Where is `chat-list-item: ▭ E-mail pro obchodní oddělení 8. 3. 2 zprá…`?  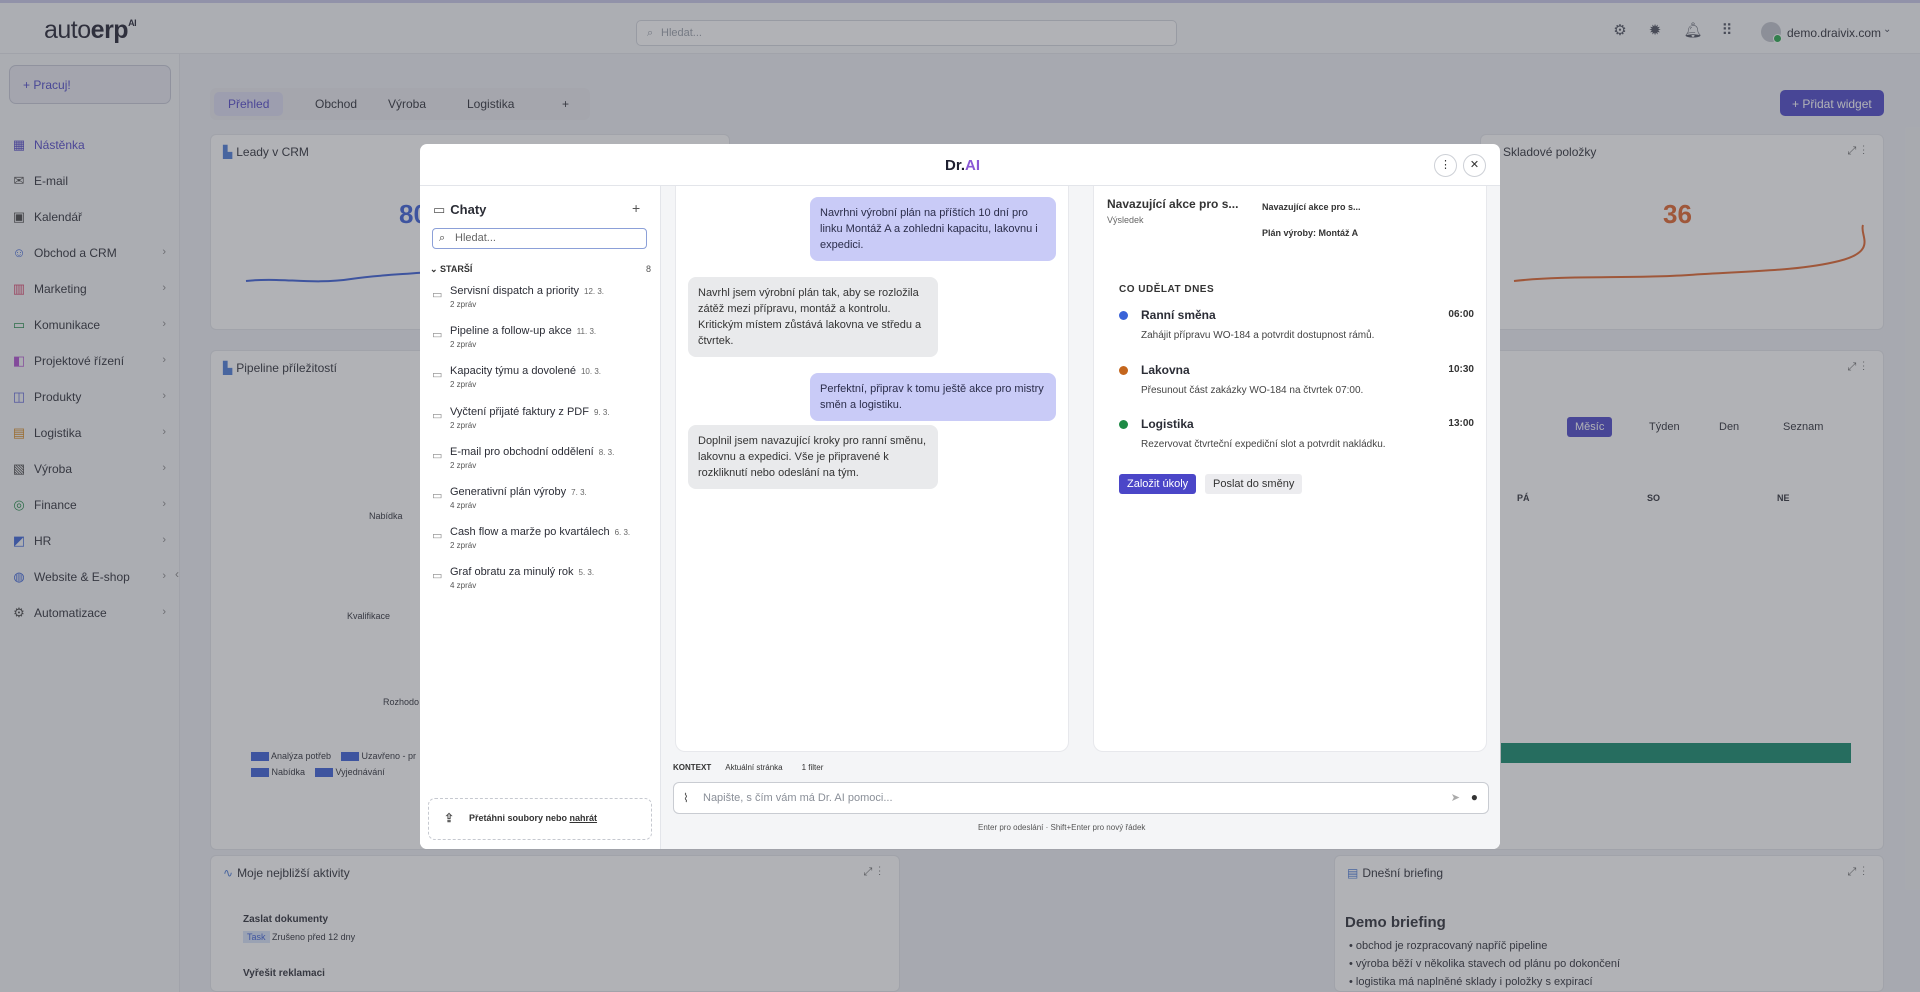 chat-list-item: ▭ E-mail pro obchodní oddělení 8. 3. 2 zprá… is located at coordinates (542, 465).